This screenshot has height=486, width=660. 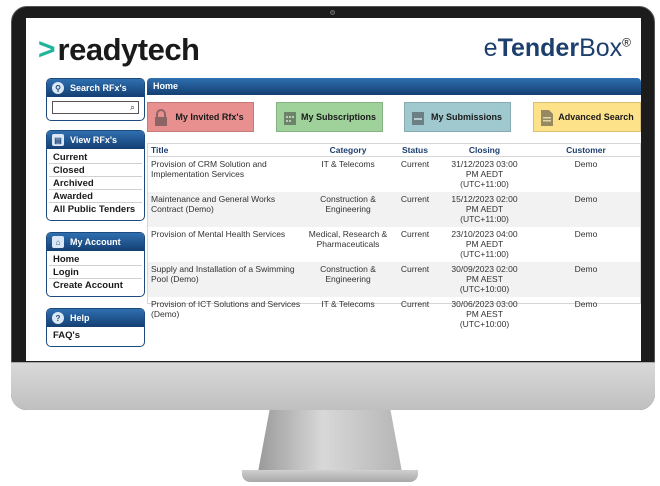 I want to click on logo-chevron-icon: >, so click(x=47, y=49).